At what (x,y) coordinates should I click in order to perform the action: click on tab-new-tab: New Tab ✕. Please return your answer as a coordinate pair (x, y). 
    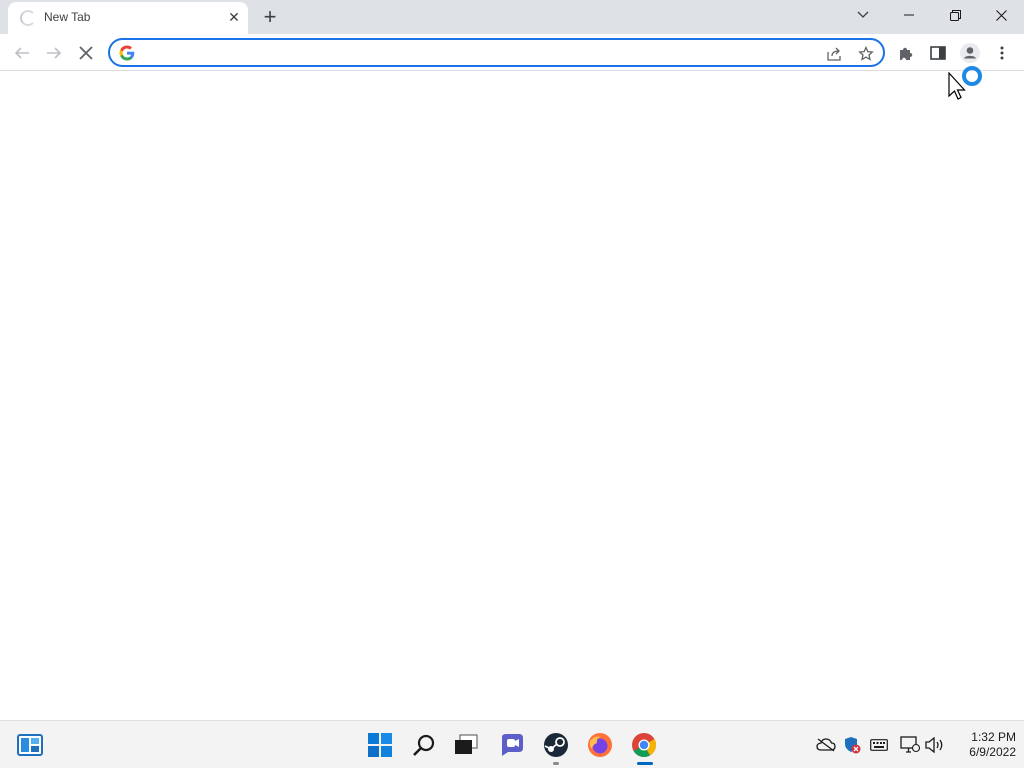
    Looking at the image, I should click on (128, 18).